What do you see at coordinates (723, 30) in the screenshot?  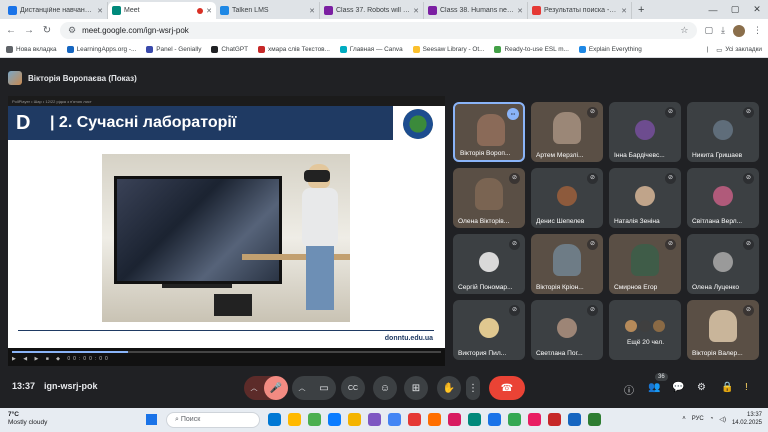 I see `download-icon: ⤓` at bounding box center [723, 30].